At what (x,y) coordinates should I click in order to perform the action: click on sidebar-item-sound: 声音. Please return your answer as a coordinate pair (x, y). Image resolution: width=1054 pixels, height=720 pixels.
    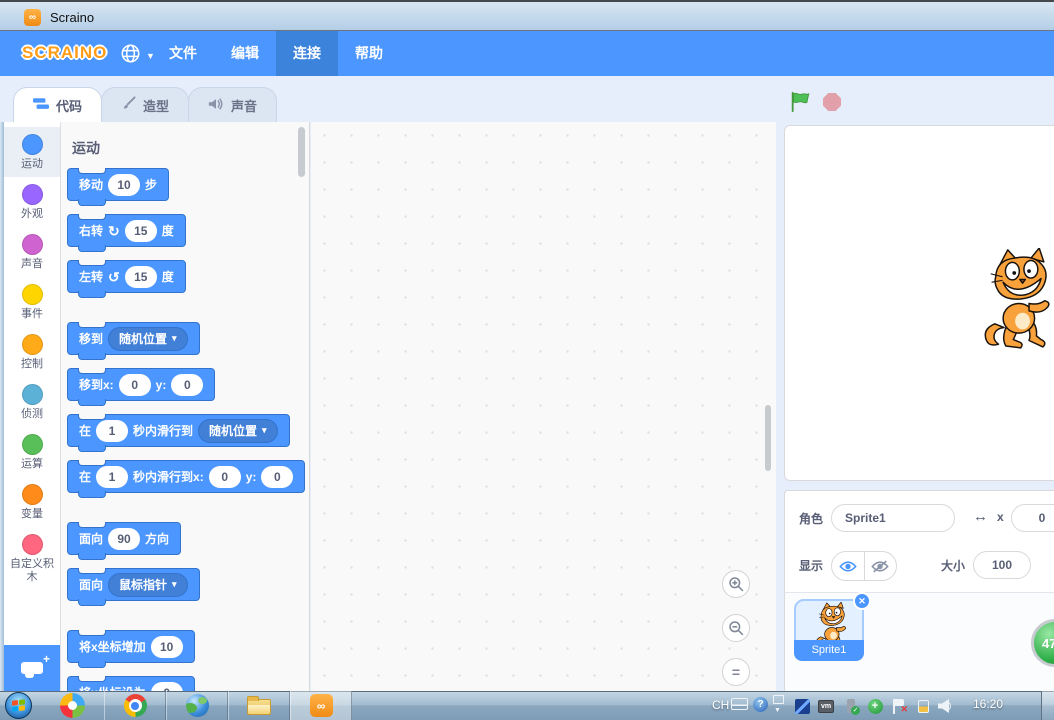
    Looking at the image, I should click on (32, 252).